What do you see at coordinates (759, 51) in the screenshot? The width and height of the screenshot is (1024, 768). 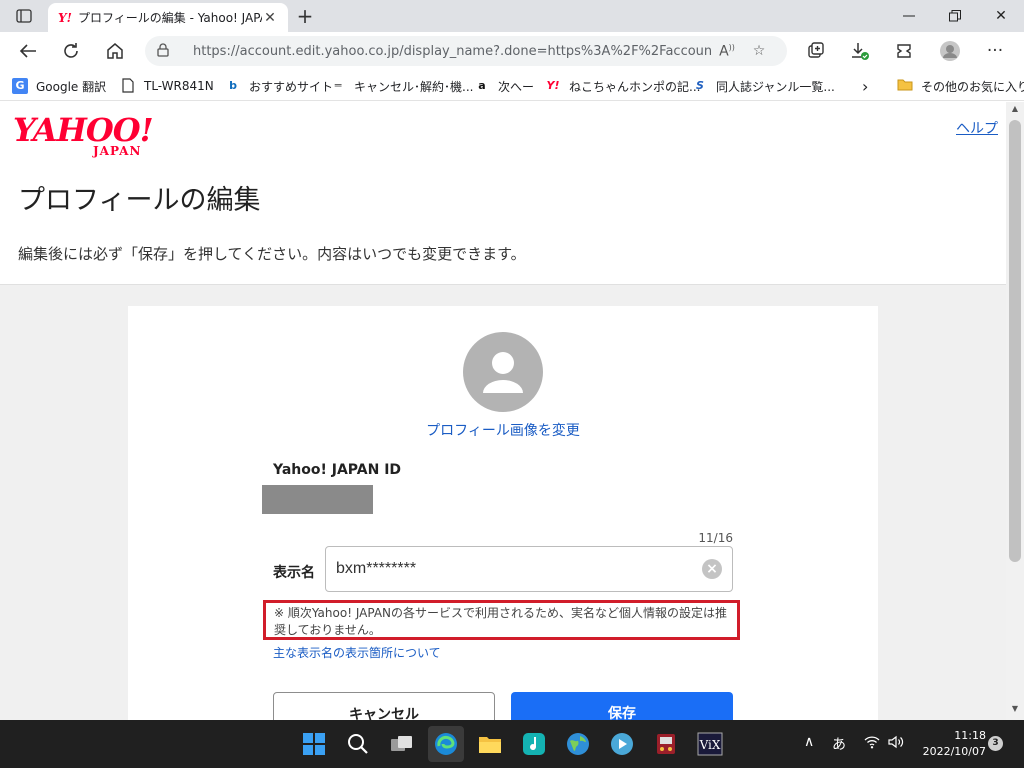 I see `add-favorite-icon: ☆` at bounding box center [759, 51].